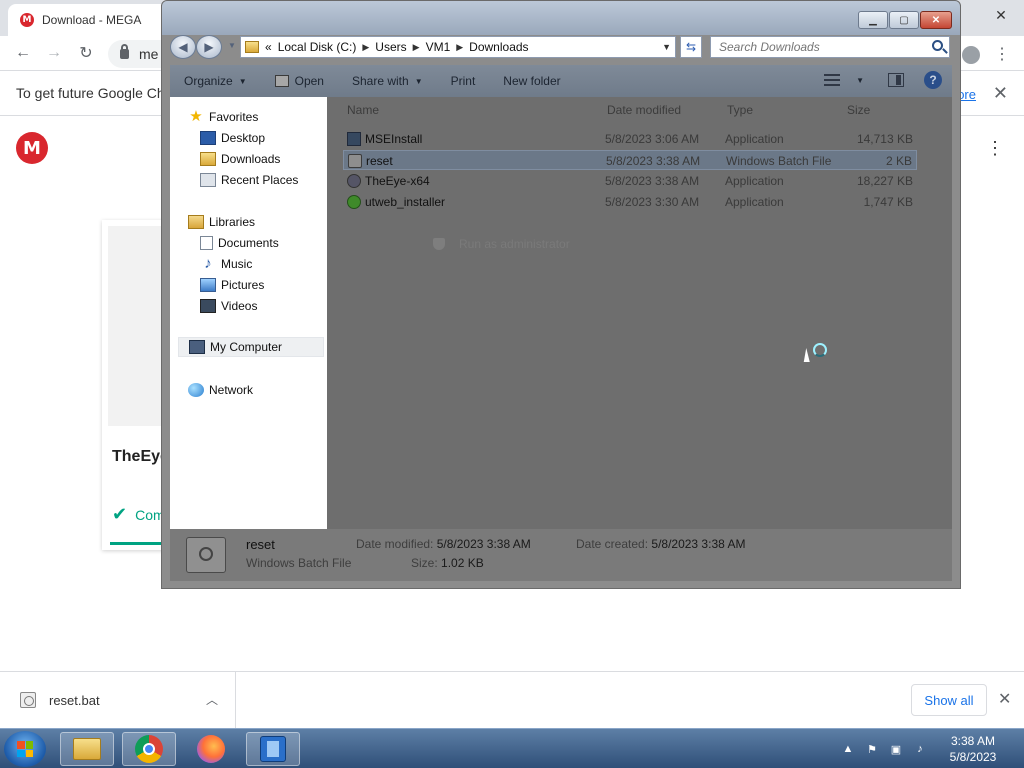  Describe the element at coordinates (32, 148) in the screenshot. I see `mega-logo: M` at that location.